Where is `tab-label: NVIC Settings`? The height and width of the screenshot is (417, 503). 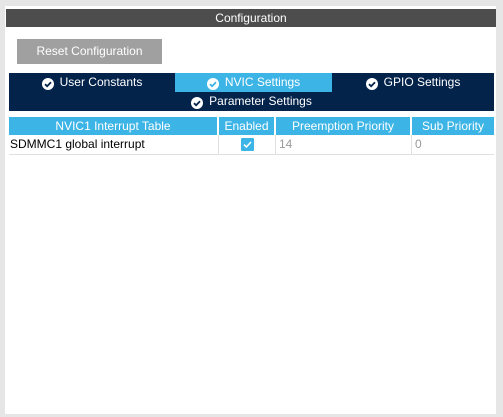 tab-label: NVIC Settings is located at coordinates (262, 82).